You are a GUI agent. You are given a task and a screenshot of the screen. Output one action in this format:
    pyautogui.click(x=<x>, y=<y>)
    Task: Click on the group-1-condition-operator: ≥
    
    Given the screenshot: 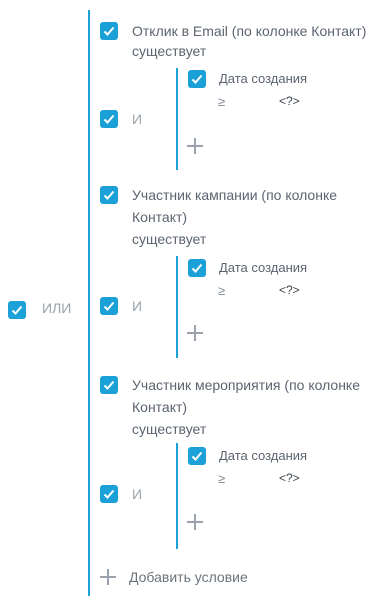 What is the action you would take?
    pyautogui.click(x=221, y=101)
    